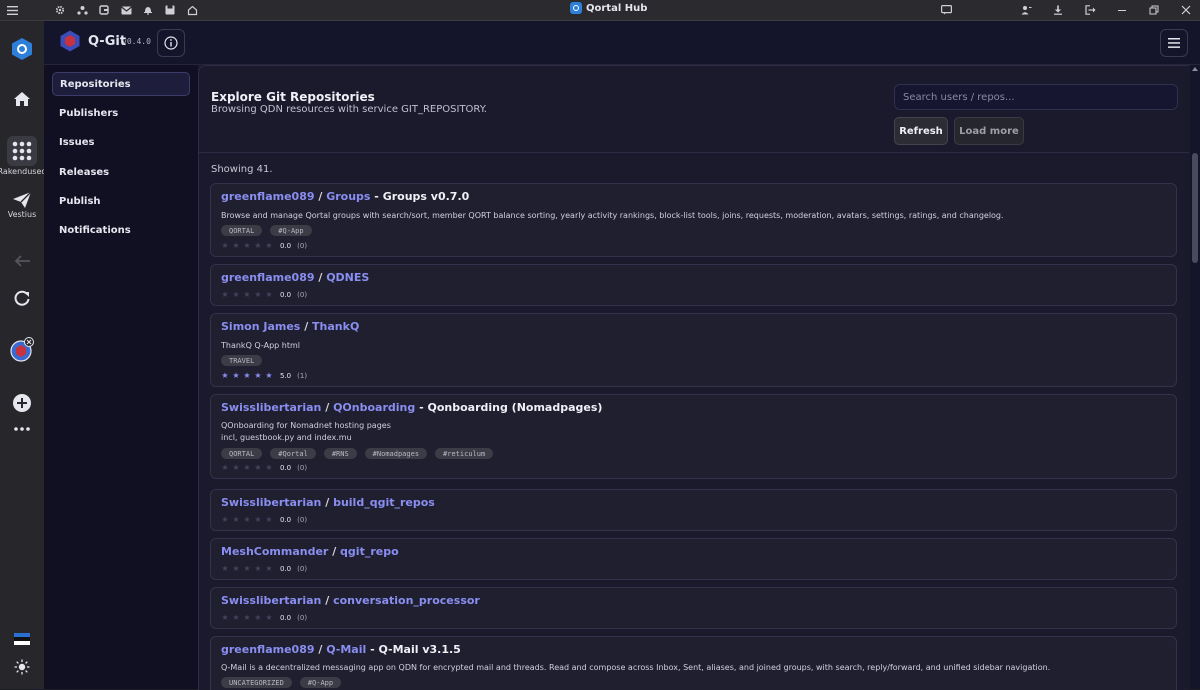 The height and width of the screenshot is (690, 1200). What do you see at coordinates (406, 600) in the screenshot?
I see `repo-name-link: conversation_processor` at bounding box center [406, 600].